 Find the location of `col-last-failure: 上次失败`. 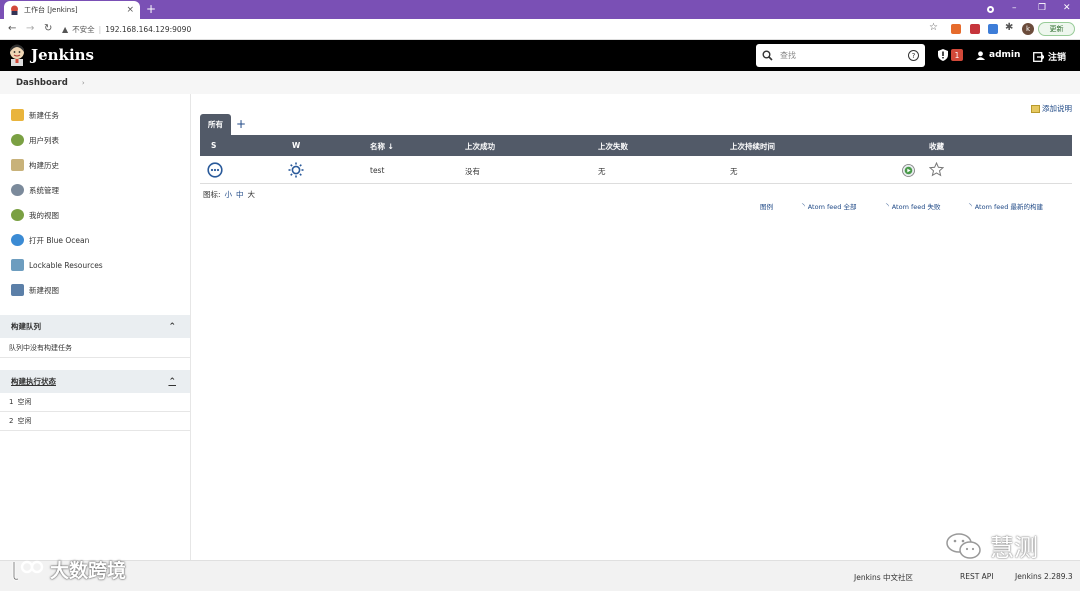

col-last-failure: 上次失败 is located at coordinates (613, 146).